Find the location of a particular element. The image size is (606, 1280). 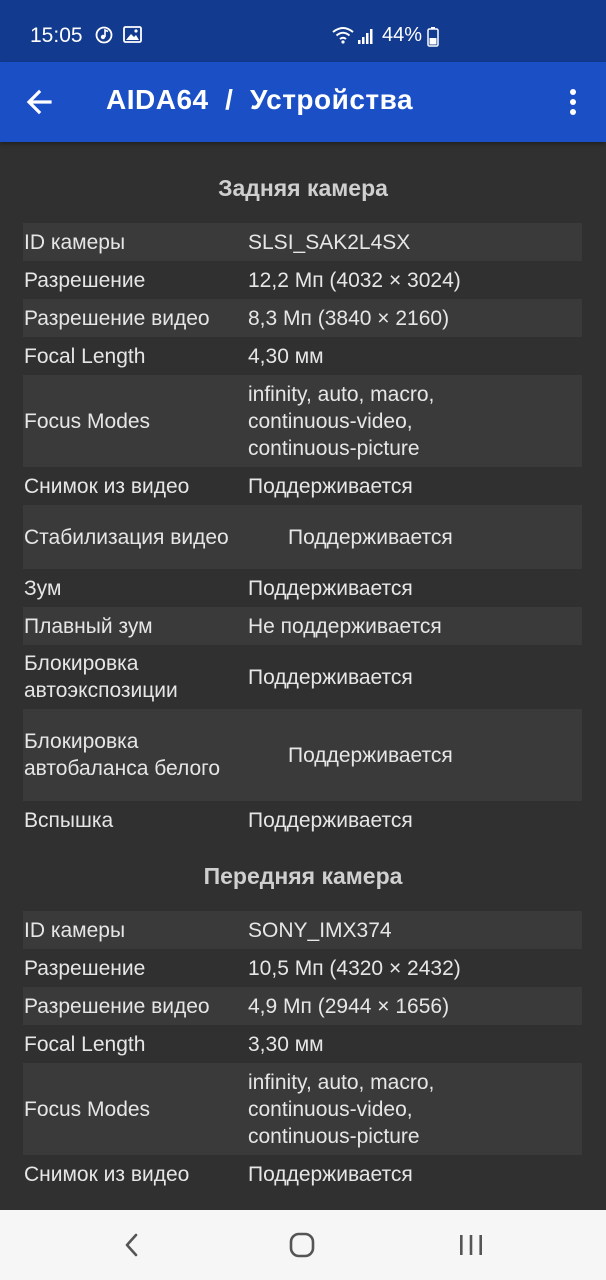

table-row: ID камеры SONY_IMX374 is located at coordinates (302, 930).